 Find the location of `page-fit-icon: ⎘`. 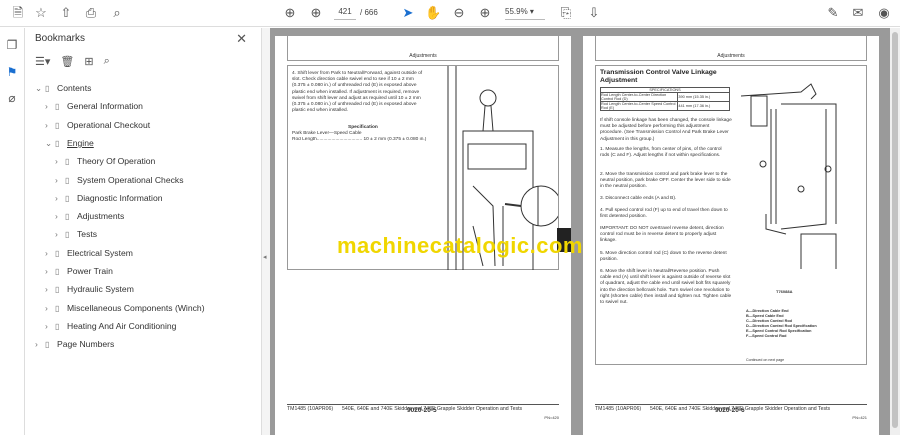

page-fit-icon: ⎘ is located at coordinates (566, 13).